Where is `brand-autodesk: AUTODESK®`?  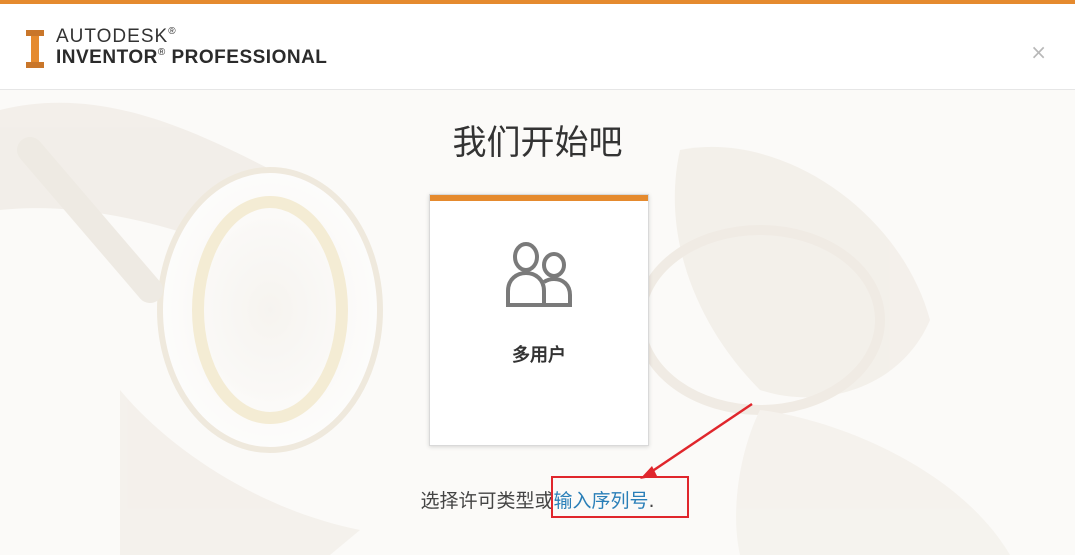
brand-autodesk: AUTODESK® is located at coordinates (116, 36).